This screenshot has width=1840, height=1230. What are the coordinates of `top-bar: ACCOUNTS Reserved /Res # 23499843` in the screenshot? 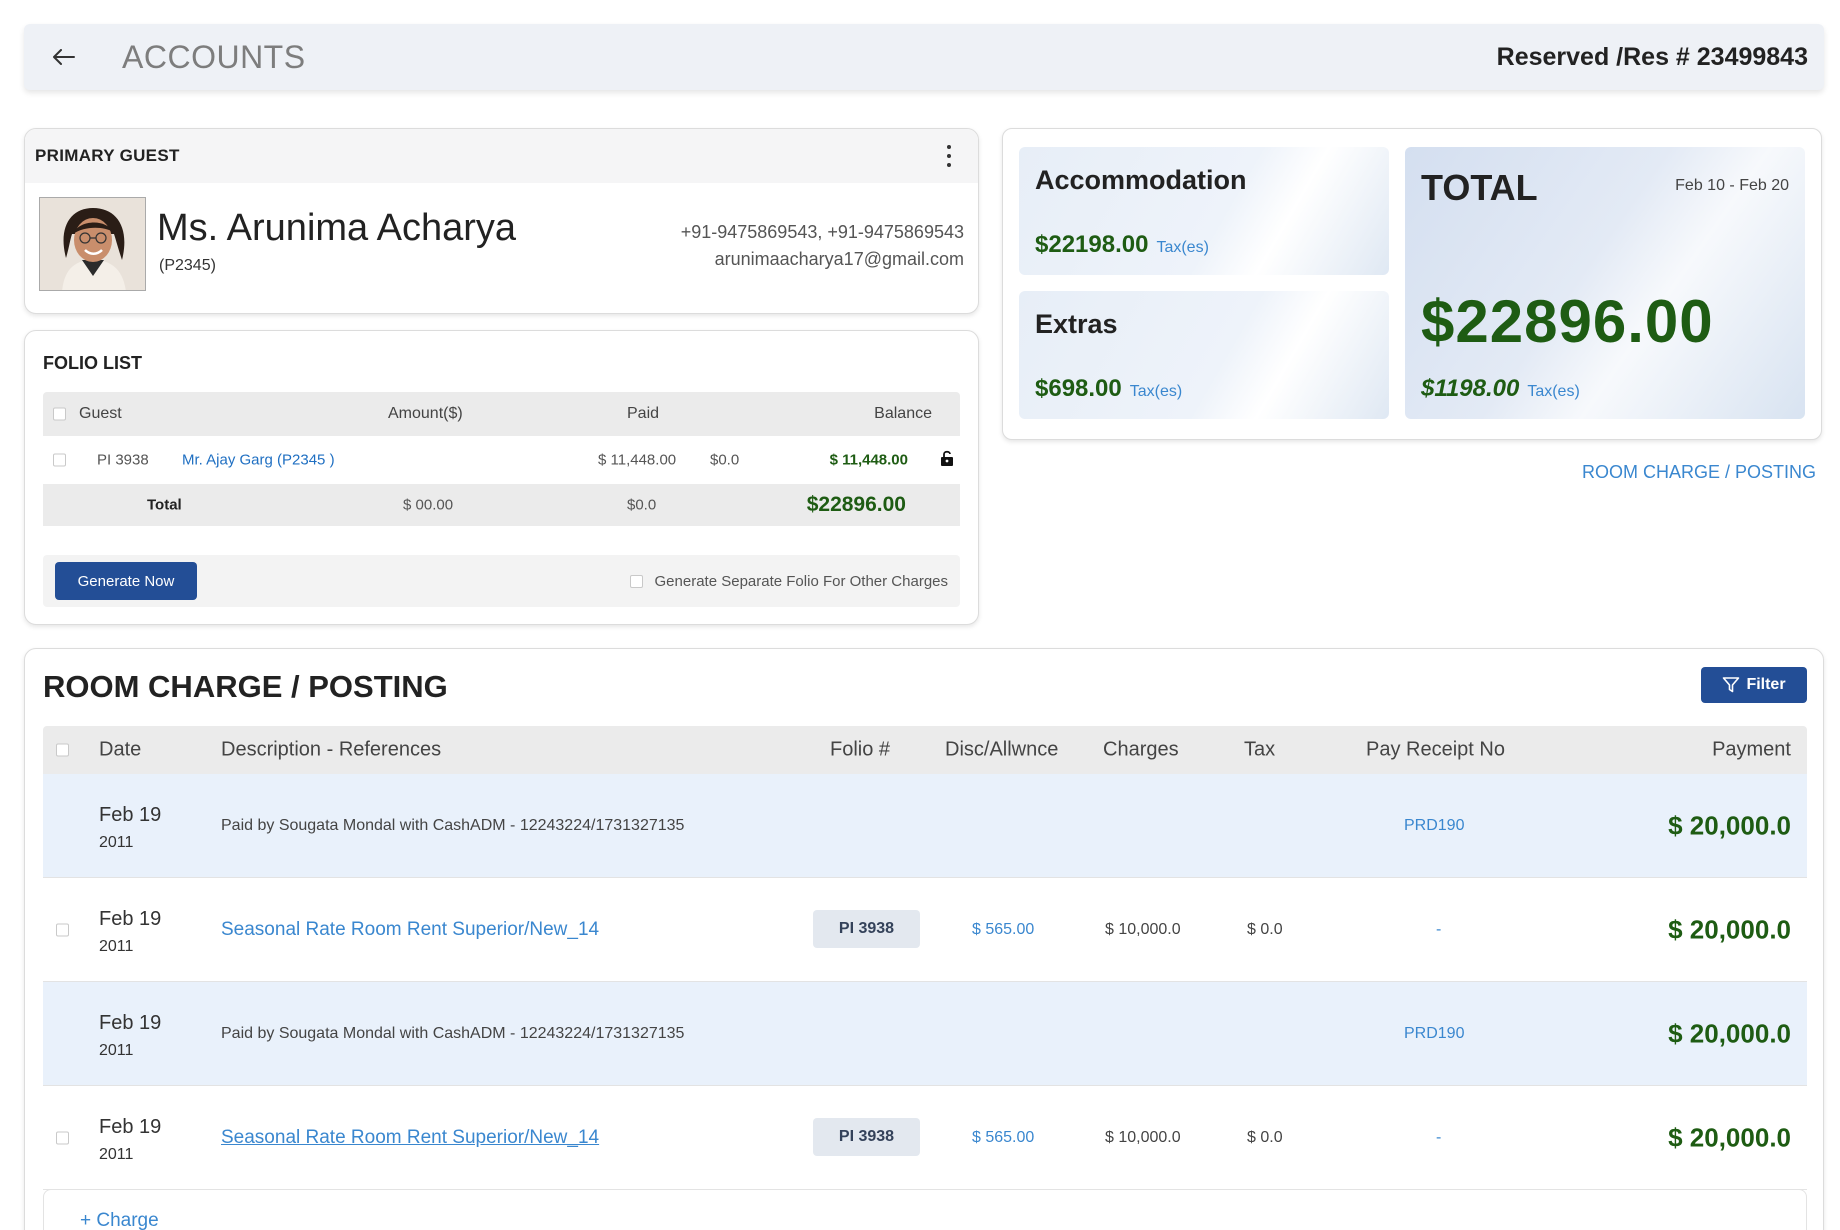 It's located at (924, 57).